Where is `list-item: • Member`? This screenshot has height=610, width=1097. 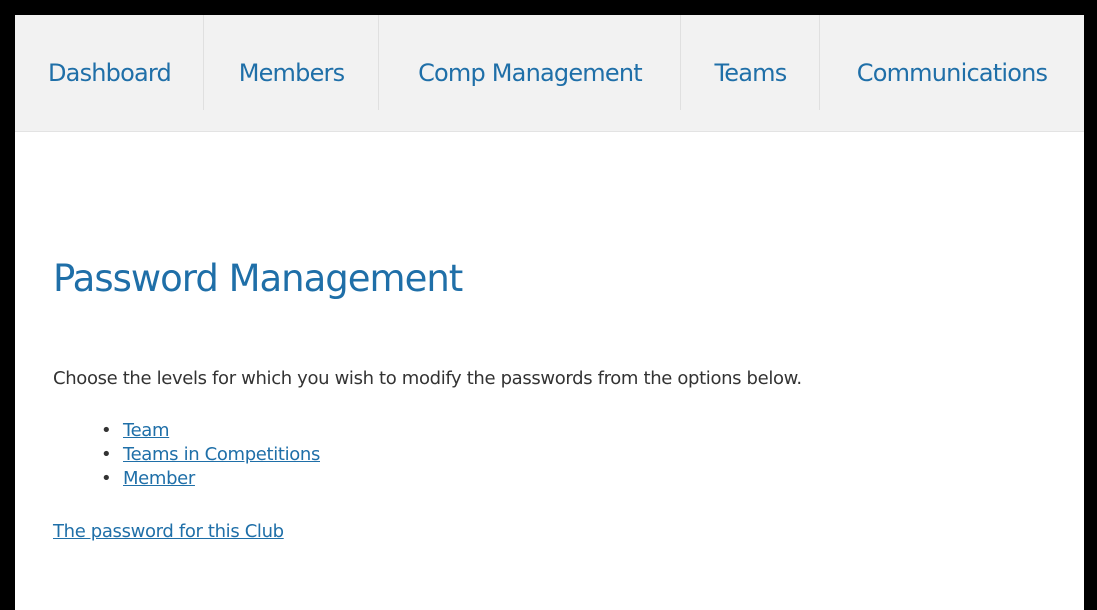
list-item: • Member is located at coordinates (210, 479).